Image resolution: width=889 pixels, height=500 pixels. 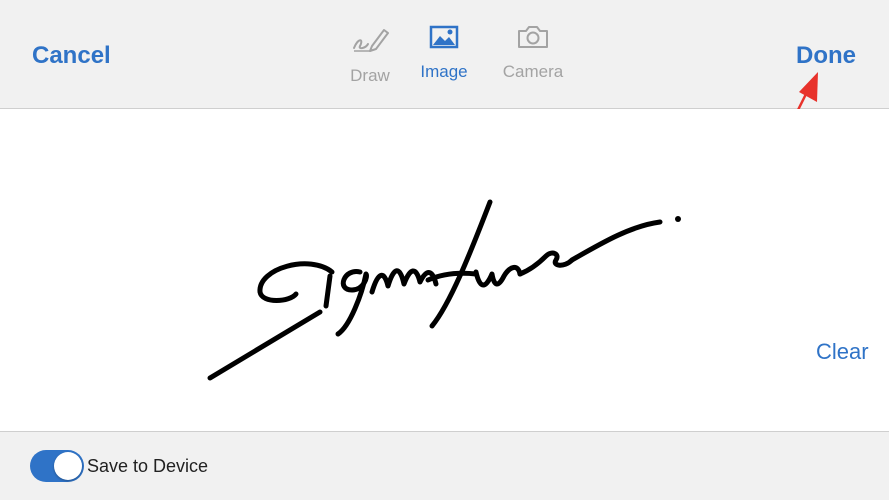 What do you see at coordinates (71, 56) in the screenshot?
I see `cancel-button: Cancel` at bounding box center [71, 56].